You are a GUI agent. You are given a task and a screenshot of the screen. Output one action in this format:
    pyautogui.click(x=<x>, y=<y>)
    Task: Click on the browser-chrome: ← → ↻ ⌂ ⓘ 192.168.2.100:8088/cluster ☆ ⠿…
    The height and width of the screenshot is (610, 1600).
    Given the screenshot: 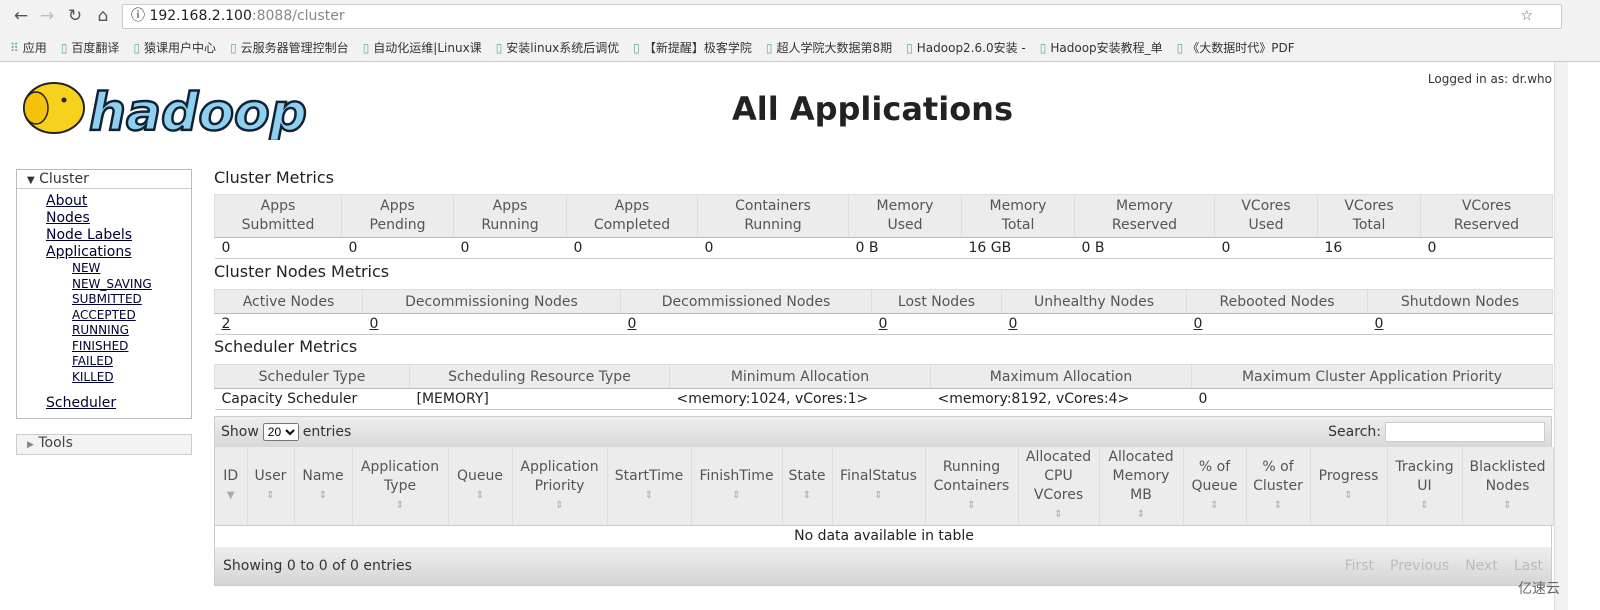 What is the action you would take?
    pyautogui.click(x=800, y=31)
    